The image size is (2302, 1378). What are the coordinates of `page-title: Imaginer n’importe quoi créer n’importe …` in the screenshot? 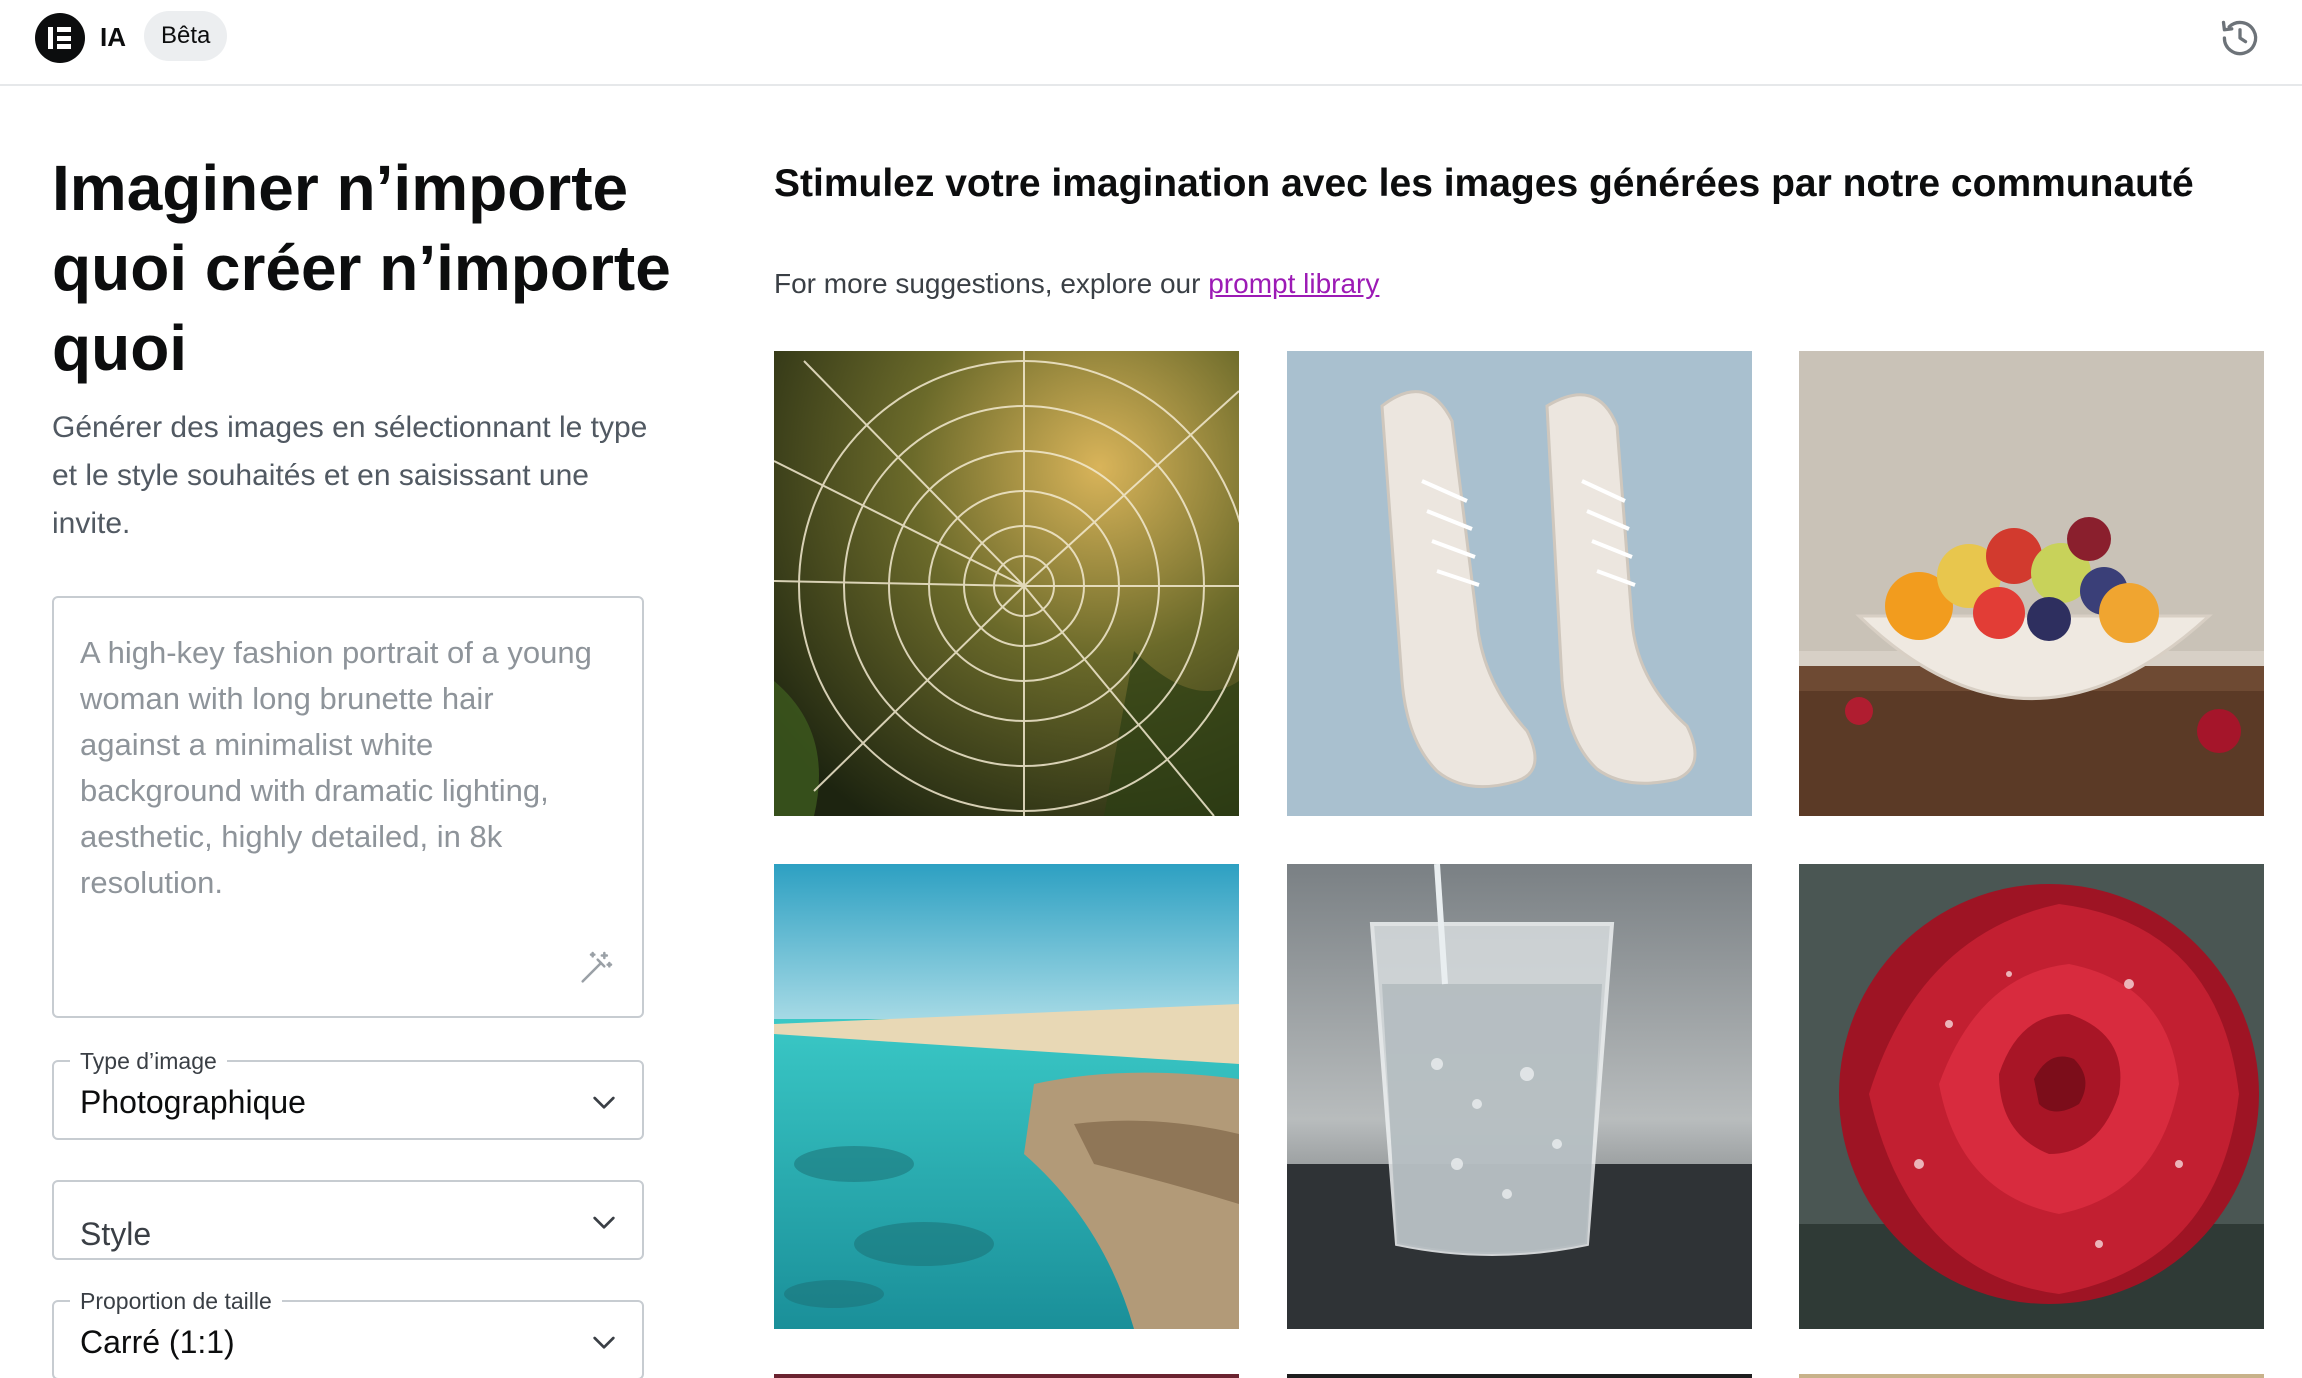 It's located at (361, 268).